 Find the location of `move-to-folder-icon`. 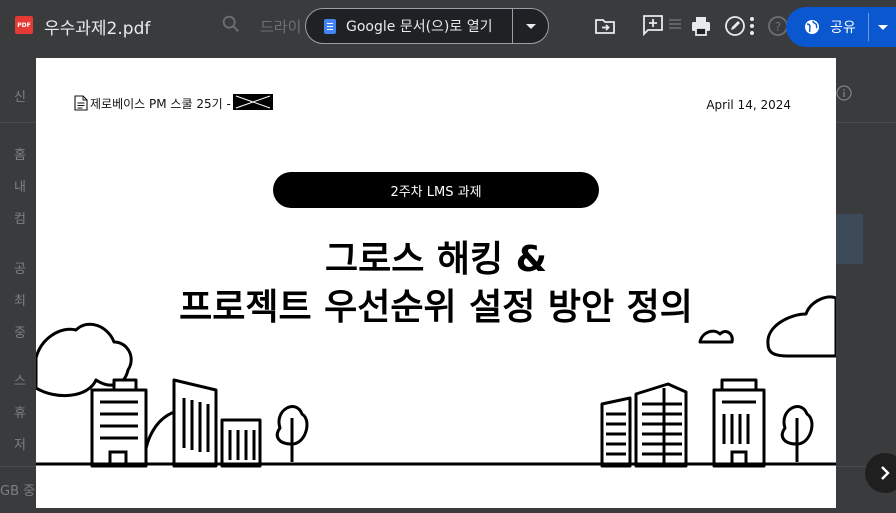

move-to-folder-icon is located at coordinates (605, 26).